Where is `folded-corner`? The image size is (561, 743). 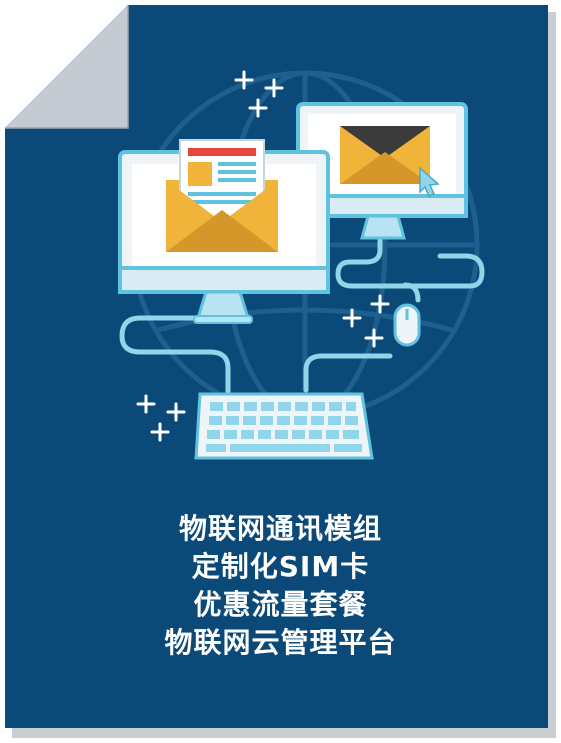 folded-corner is located at coordinates (66, 66).